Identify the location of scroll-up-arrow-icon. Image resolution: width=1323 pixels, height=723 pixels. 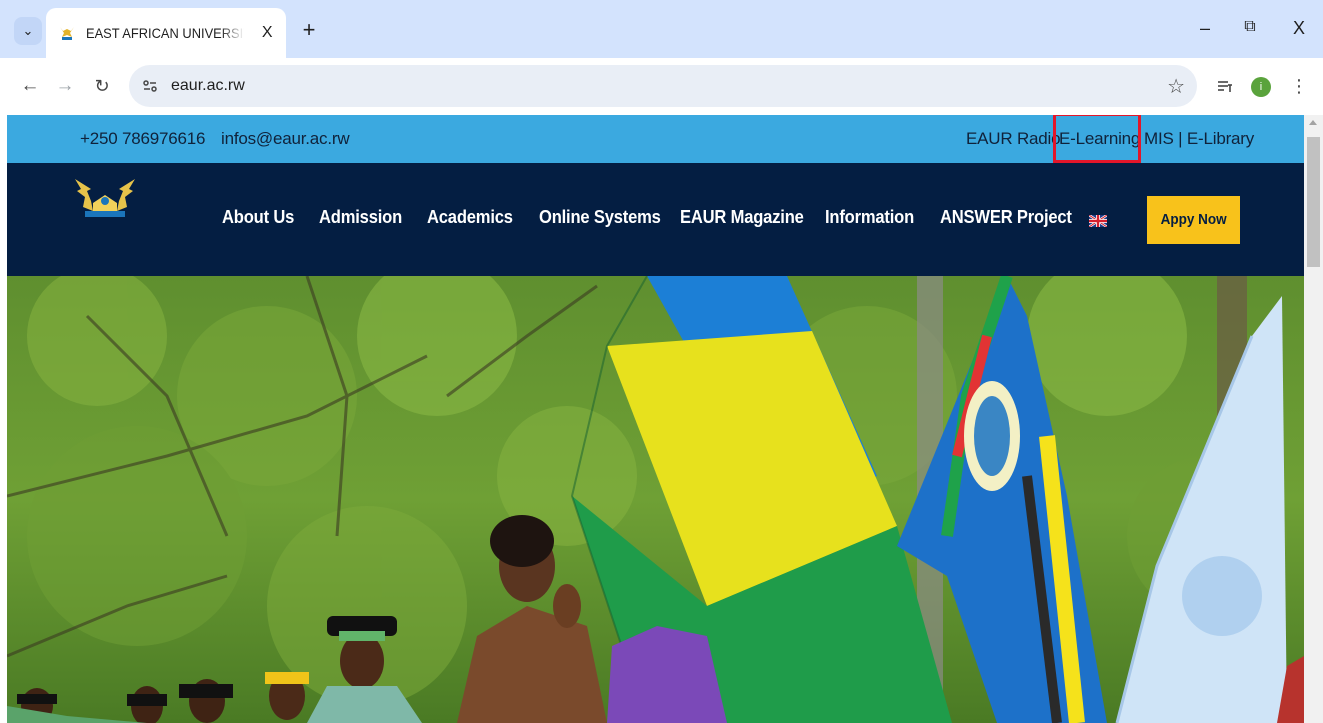
(1313, 122).